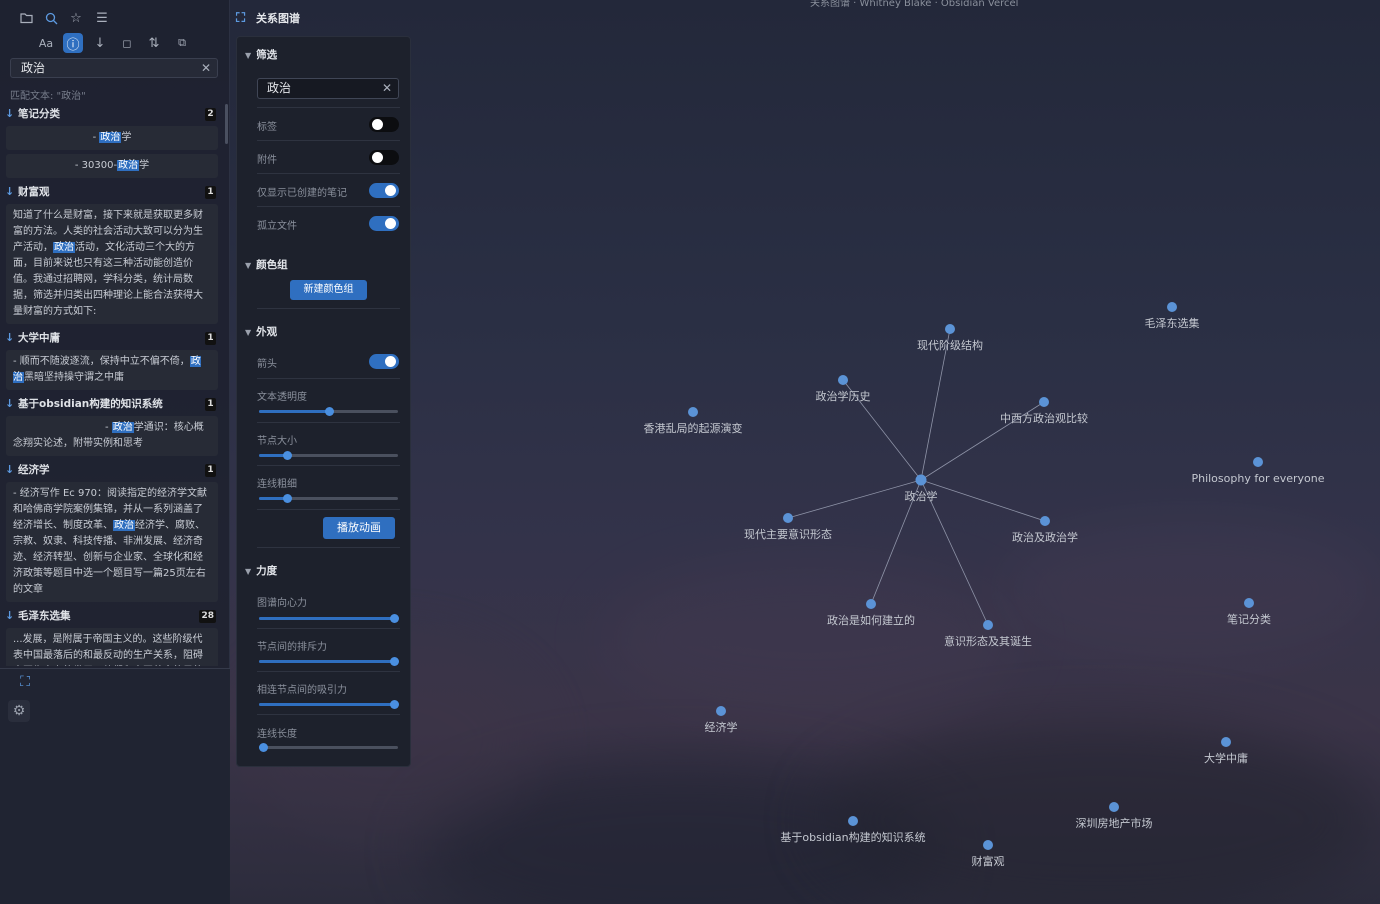 The height and width of the screenshot is (904, 1380). Describe the element at coordinates (328, 411) in the screenshot. I see `text-fade-slider` at that location.